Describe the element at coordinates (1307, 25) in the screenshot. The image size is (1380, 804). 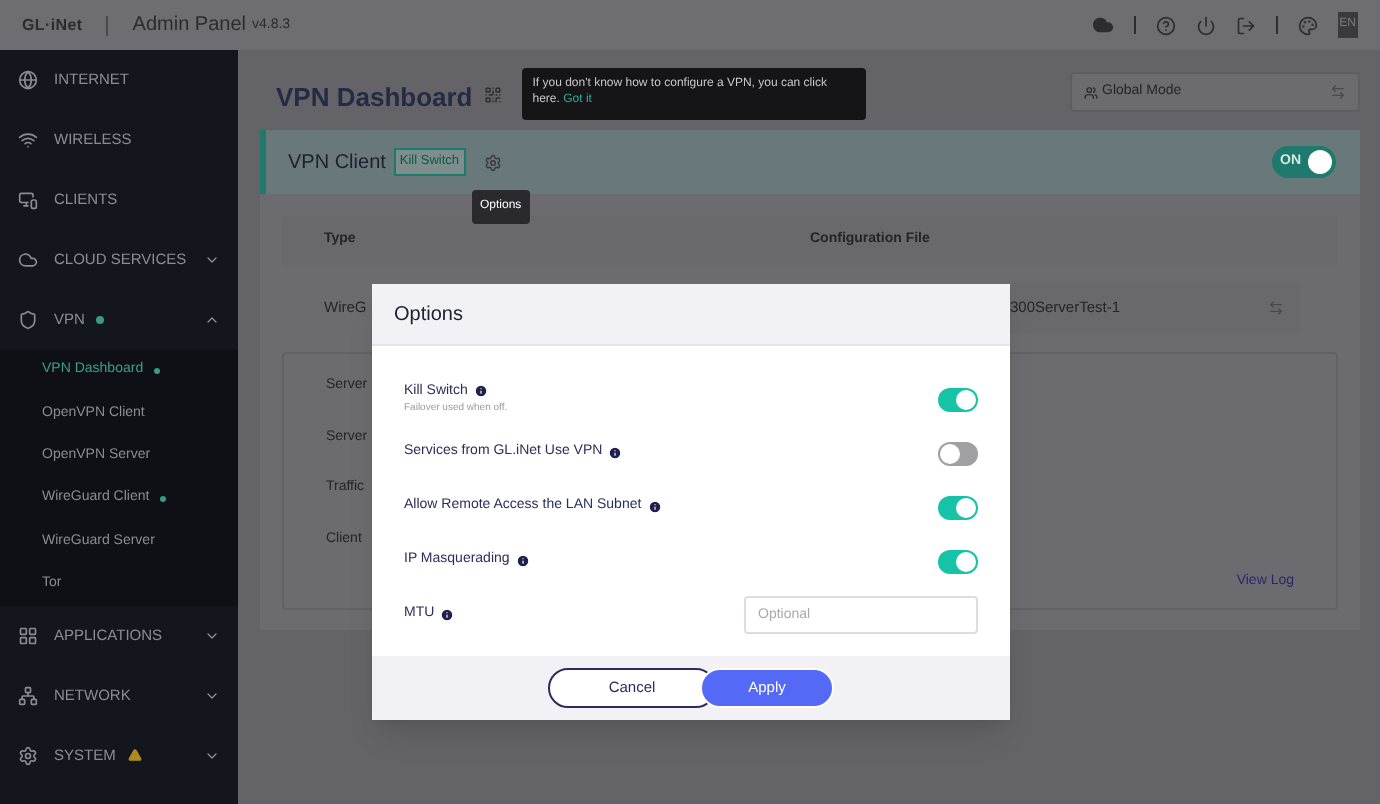
I see `palette-icon` at that location.